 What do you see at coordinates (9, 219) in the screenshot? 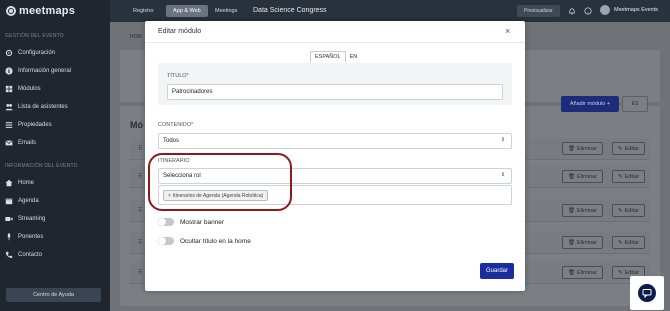
I see `video-icon` at bounding box center [9, 219].